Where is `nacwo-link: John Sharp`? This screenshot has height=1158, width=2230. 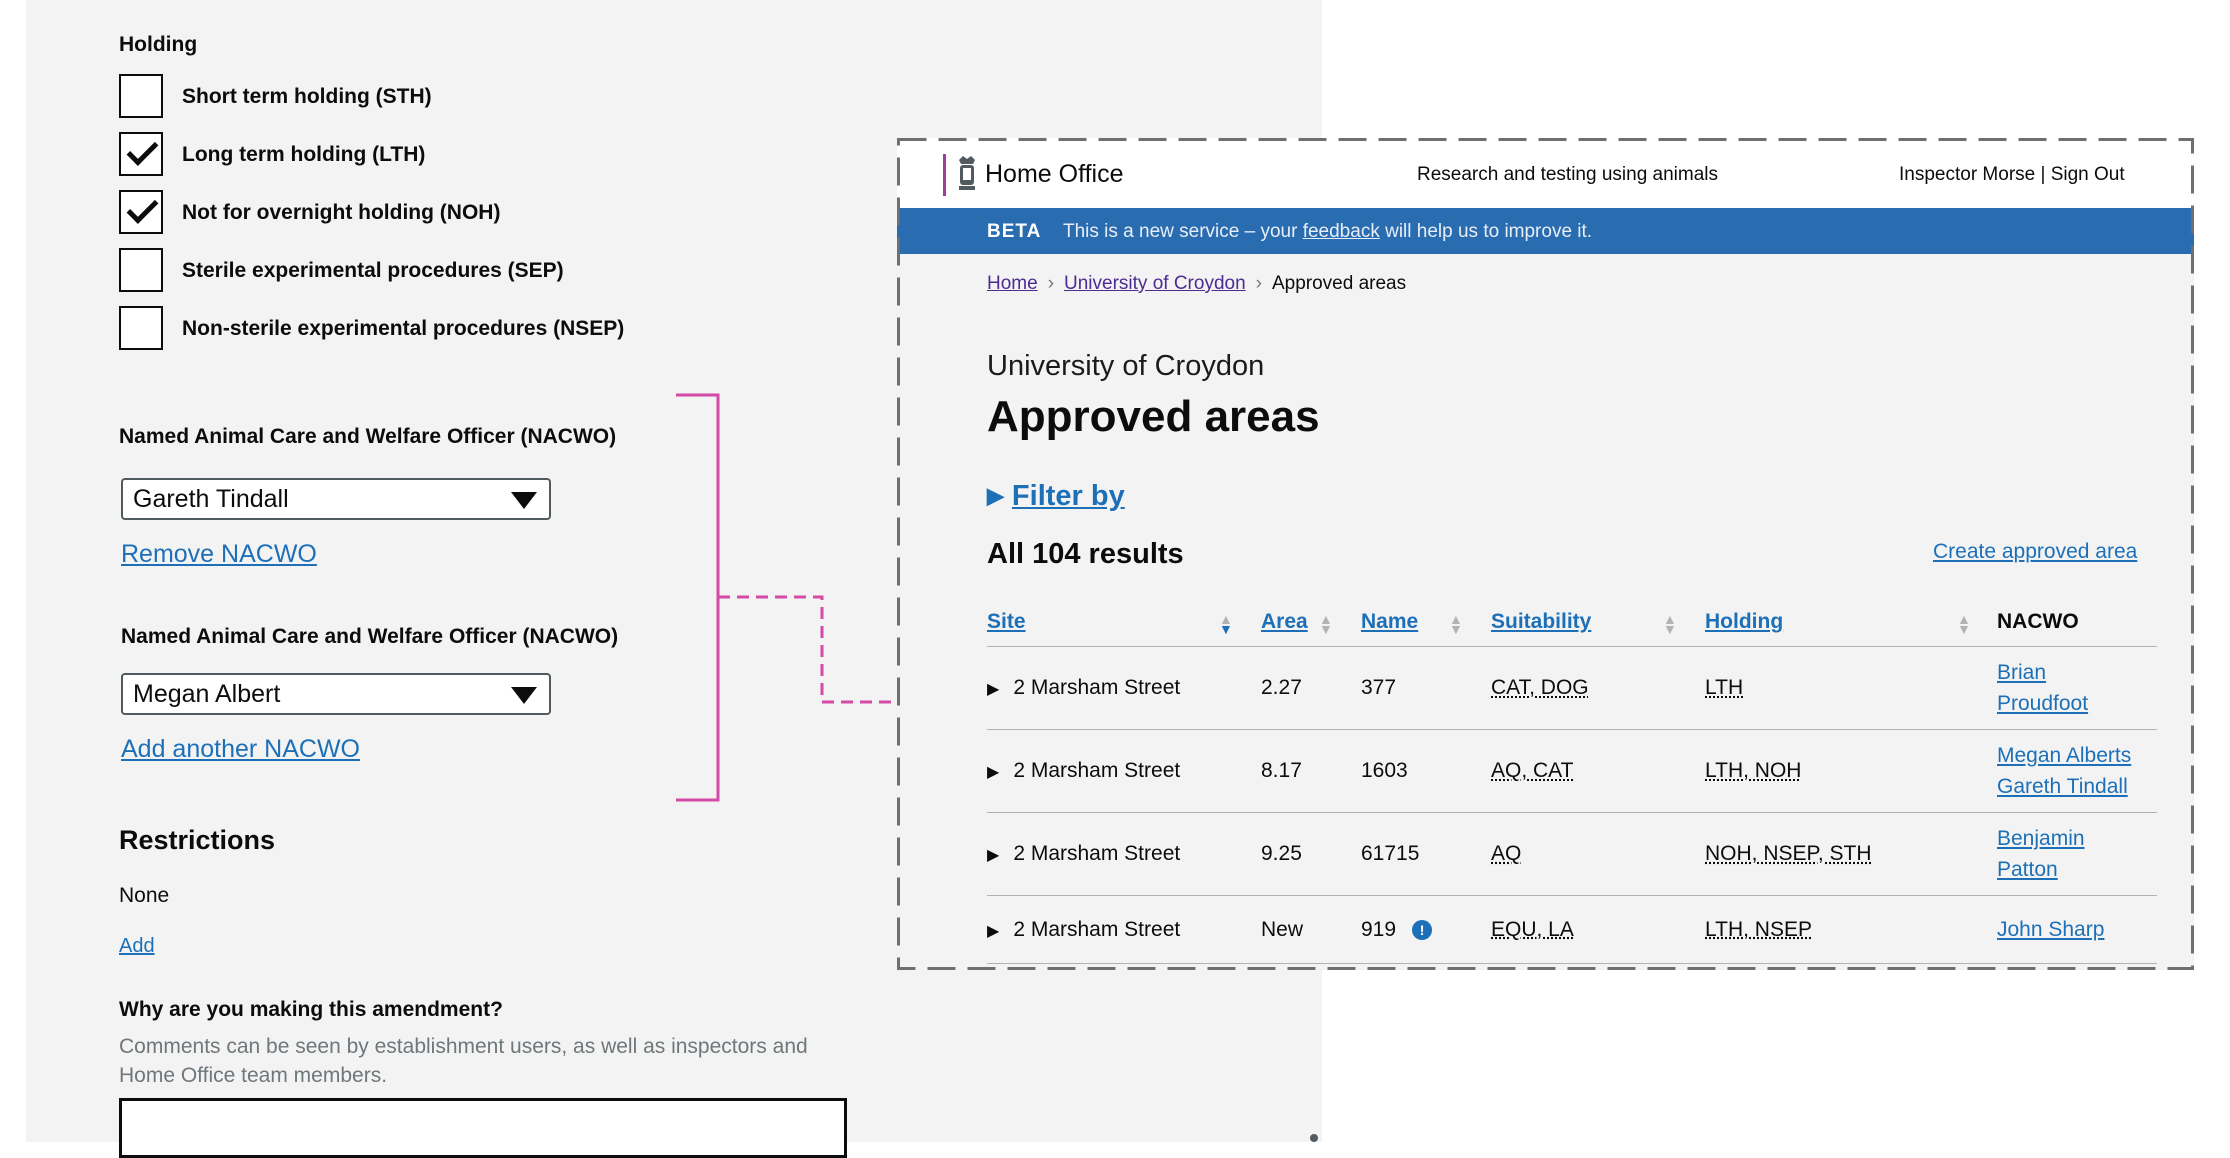 nacwo-link: John Sharp is located at coordinates (2077, 929).